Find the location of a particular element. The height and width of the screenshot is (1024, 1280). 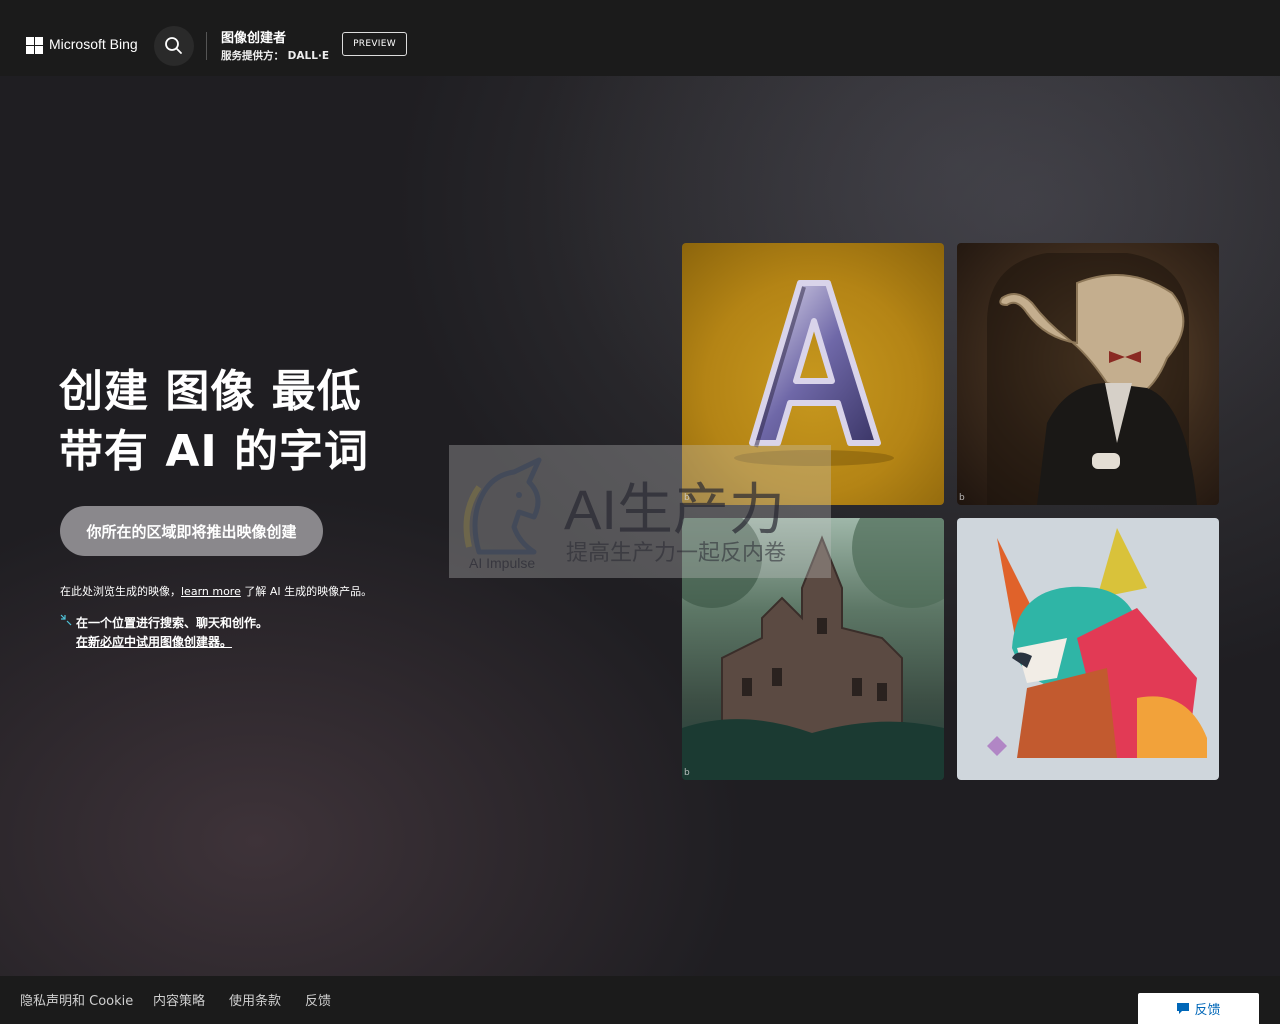

terms-of-use-link: 使用条款 is located at coordinates (255, 999).